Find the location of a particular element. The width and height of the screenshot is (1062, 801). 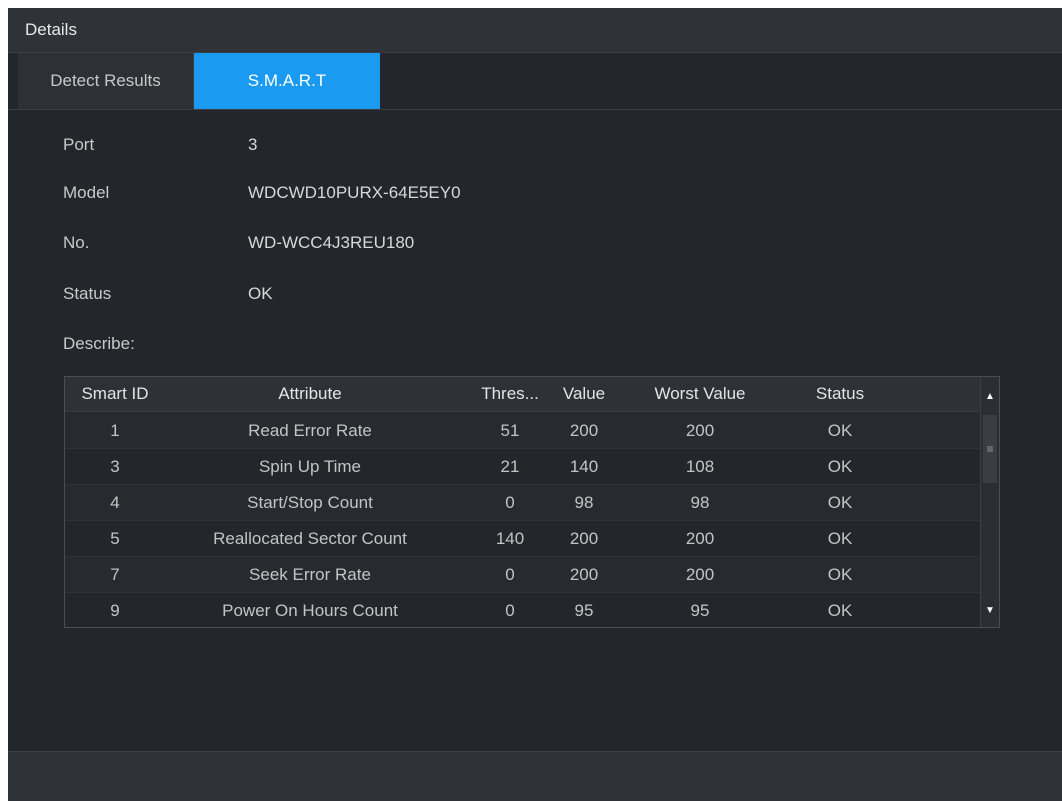

table-row: 3 Spin Up Time 21 140 108 OK is located at coordinates (523, 467).